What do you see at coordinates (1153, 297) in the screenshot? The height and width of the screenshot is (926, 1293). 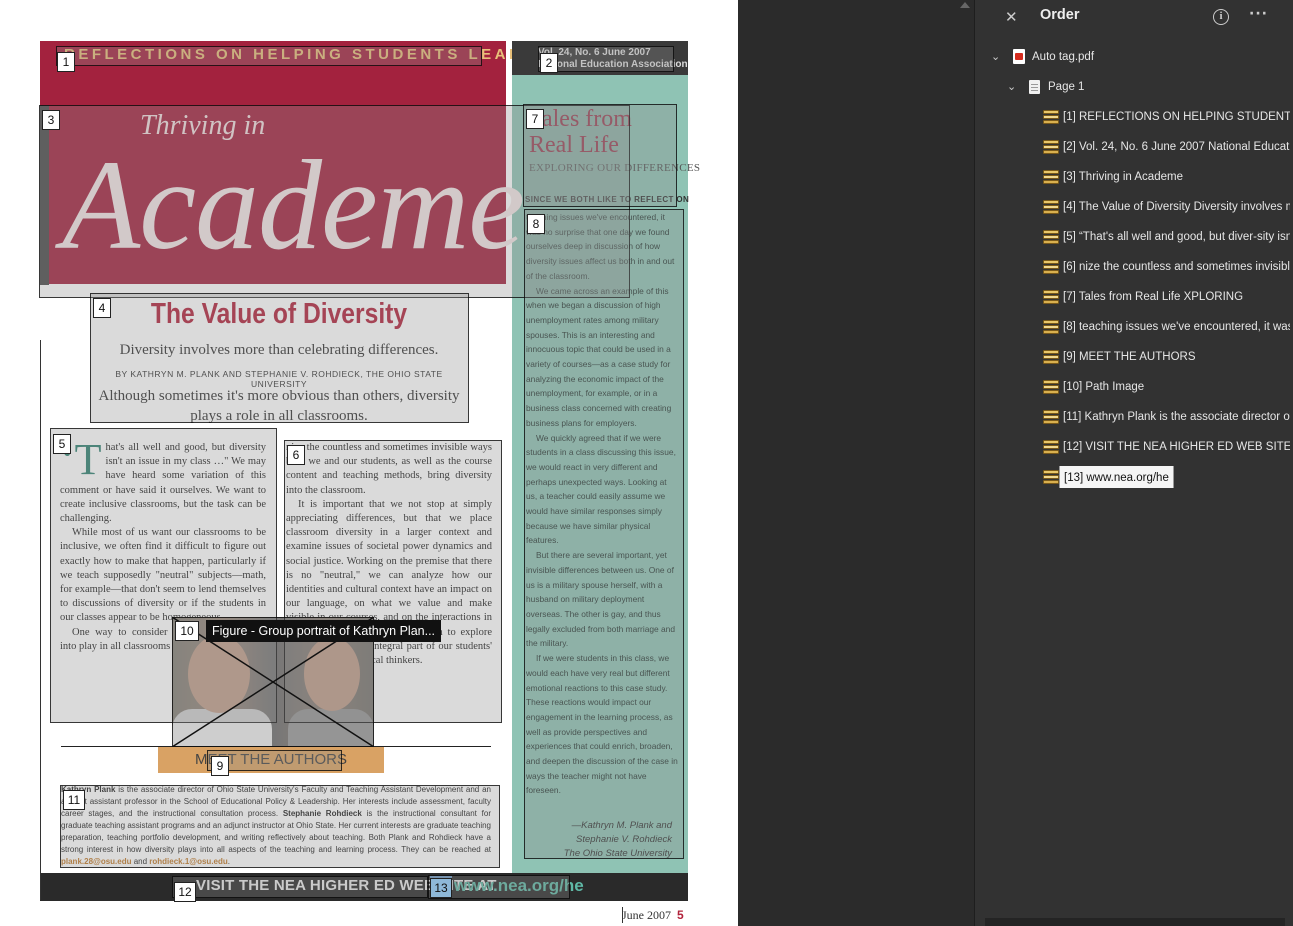 I see `tree-item-label: [7] Tales from Real Life XPLORING` at bounding box center [1153, 297].